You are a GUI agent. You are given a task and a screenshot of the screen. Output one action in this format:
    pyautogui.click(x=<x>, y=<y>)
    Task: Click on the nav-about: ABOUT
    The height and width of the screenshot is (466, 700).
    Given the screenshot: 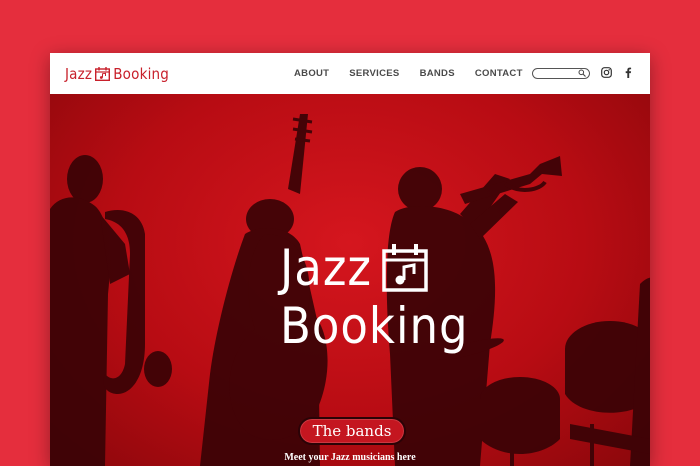 What is the action you would take?
    pyautogui.click(x=311, y=73)
    